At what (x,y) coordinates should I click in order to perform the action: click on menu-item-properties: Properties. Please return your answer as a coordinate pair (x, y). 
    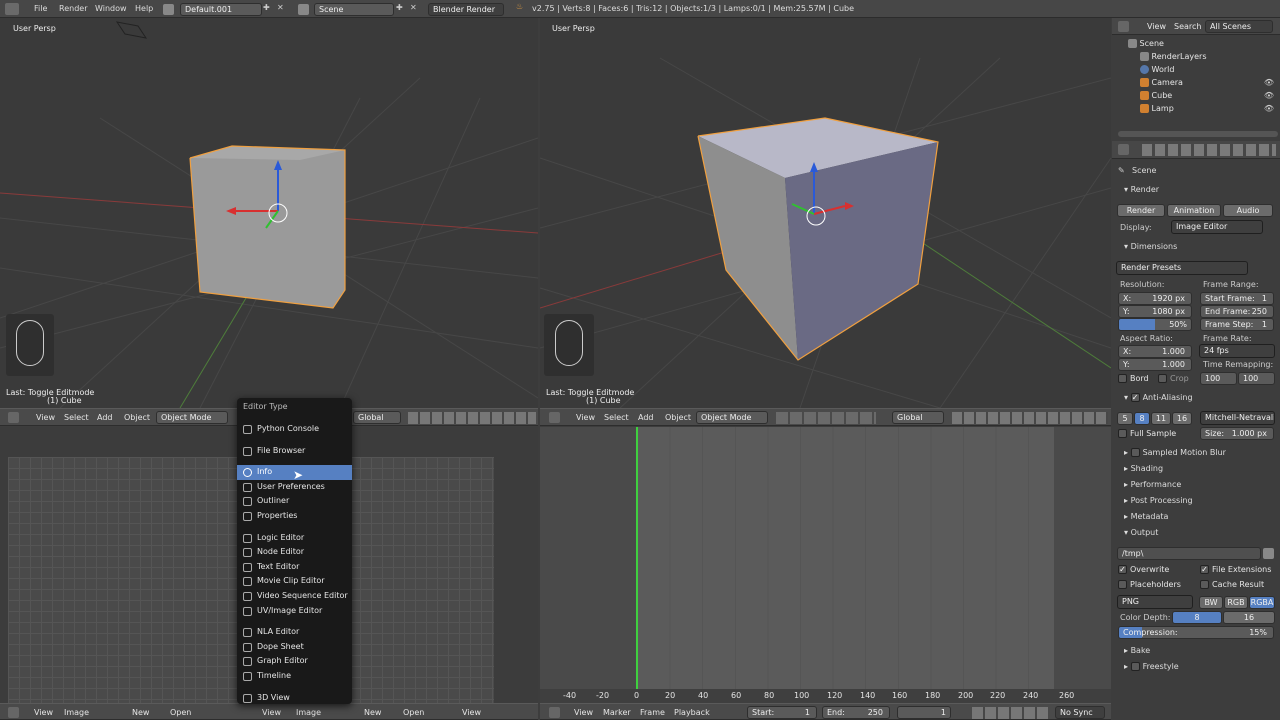
    Looking at the image, I should click on (294, 516).